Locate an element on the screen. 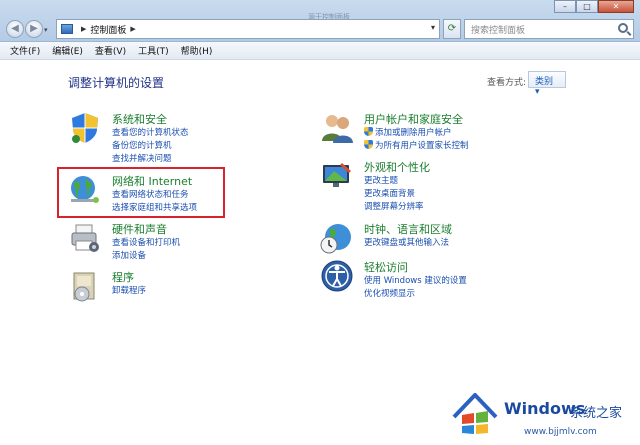 This screenshot has width=640, height=445. category-hardware-sound: 硬件和声音 查看设备和打印机 添加设备 is located at coordinates (168, 241).